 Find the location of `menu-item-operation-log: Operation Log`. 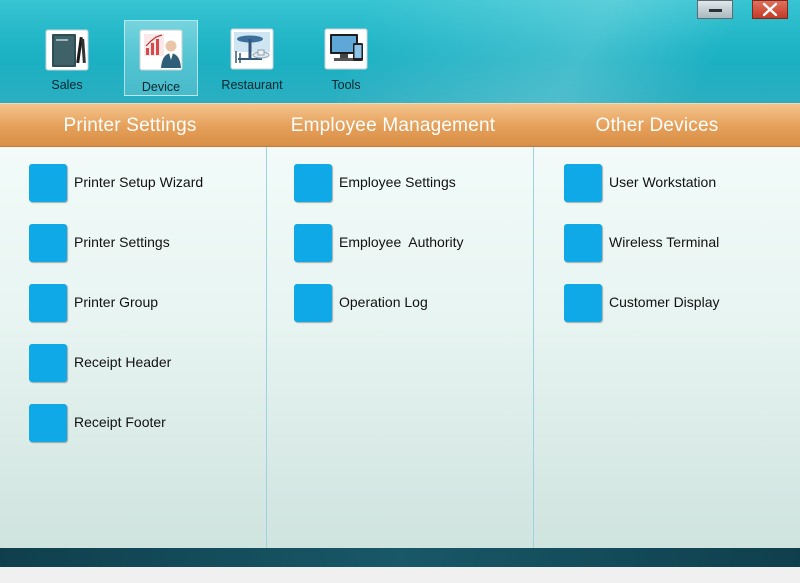

menu-item-operation-log: Operation Log is located at coordinates (404, 304).